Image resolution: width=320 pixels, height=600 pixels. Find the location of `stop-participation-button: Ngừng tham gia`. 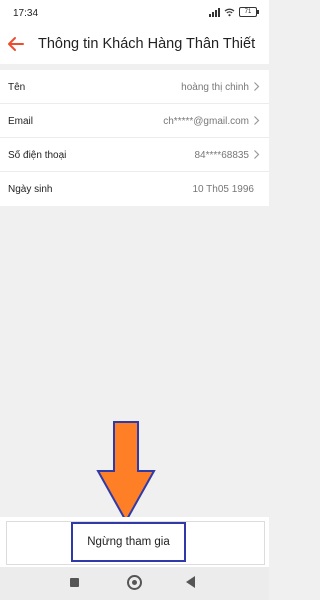

stop-participation-button: Ngừng tham gia is located at coordinates (128, 542).